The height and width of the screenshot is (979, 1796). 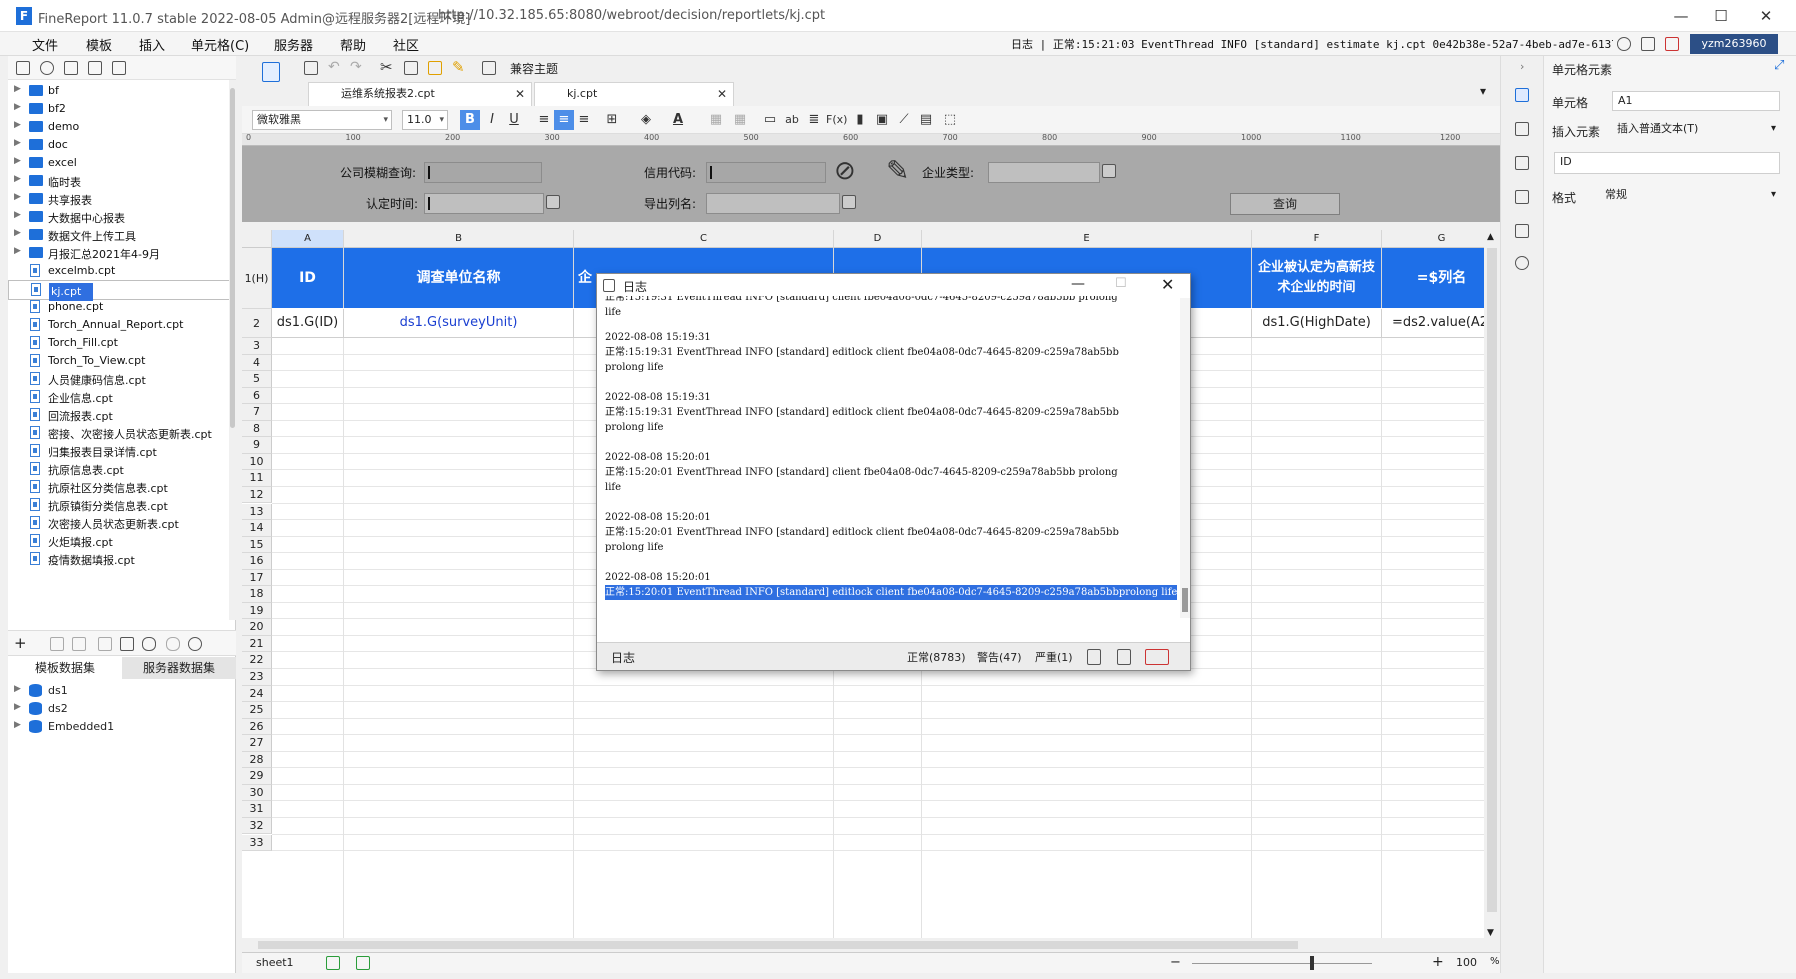 What do you see at coordinates (257, 727) in the screenshot?
I see `row-header: 26` at bounding box center [257, 727].